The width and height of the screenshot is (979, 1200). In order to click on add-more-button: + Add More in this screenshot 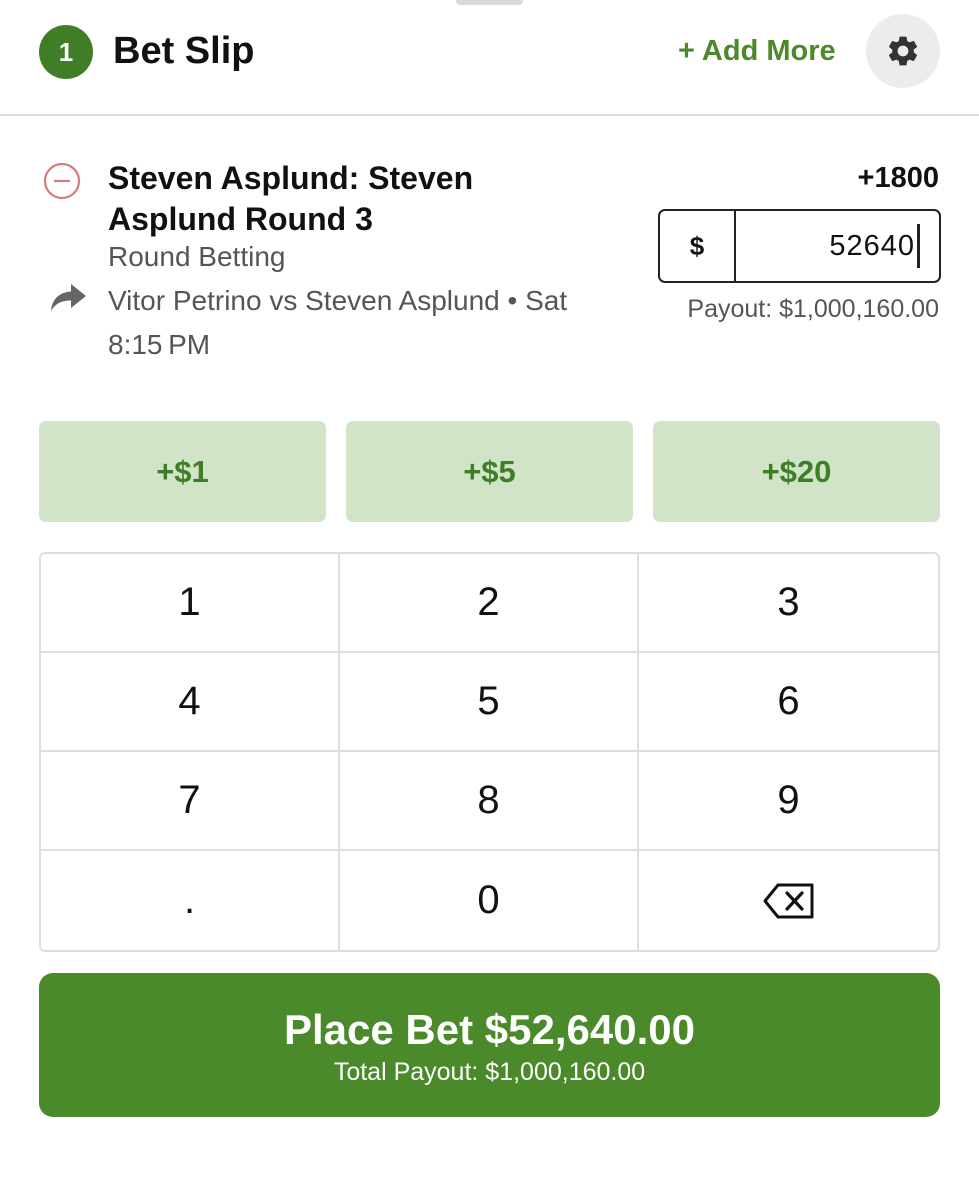, I will do `click(757, 51)`.